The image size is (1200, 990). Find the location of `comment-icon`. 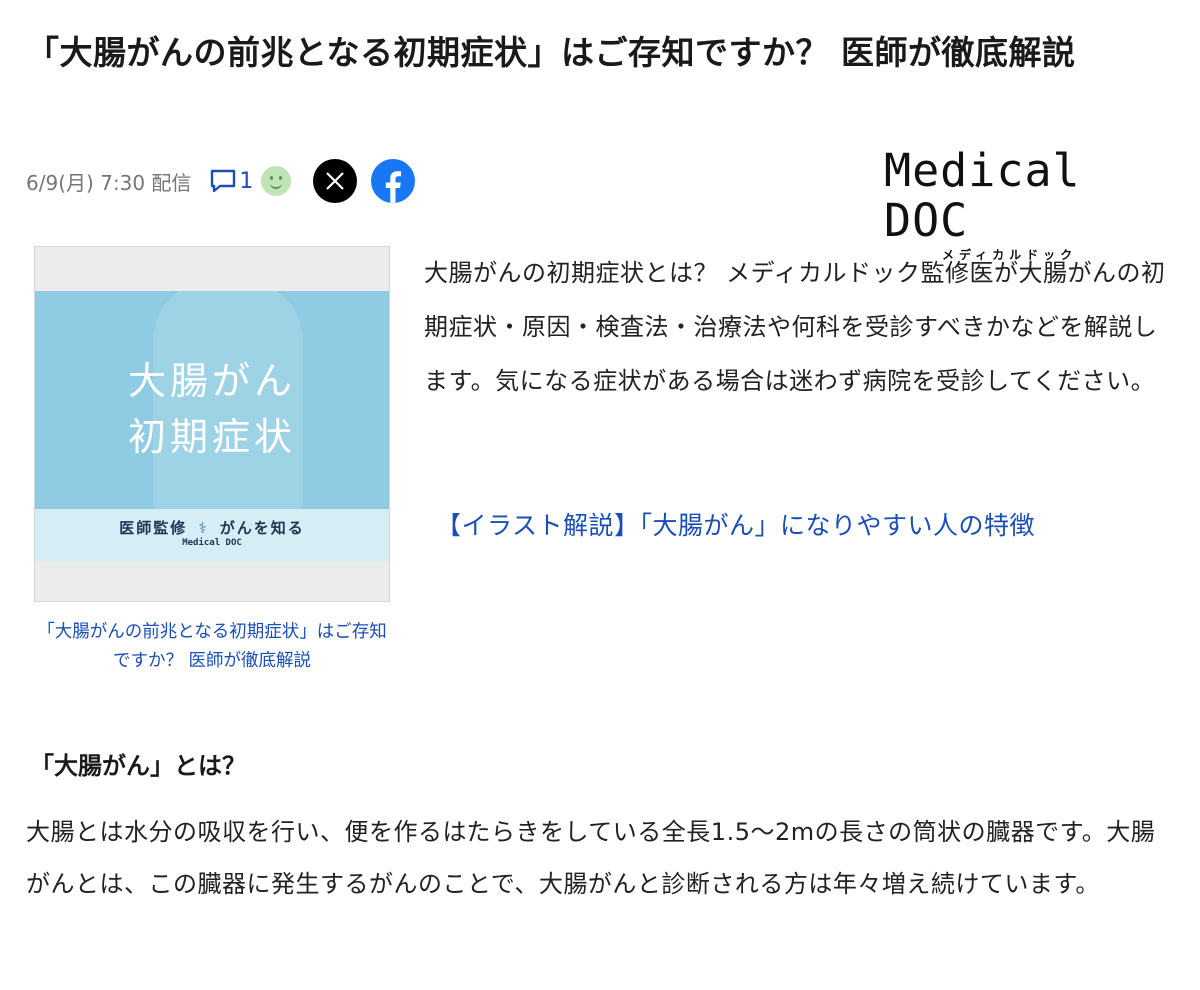

comment-icon is located at coordinates (223, 181).